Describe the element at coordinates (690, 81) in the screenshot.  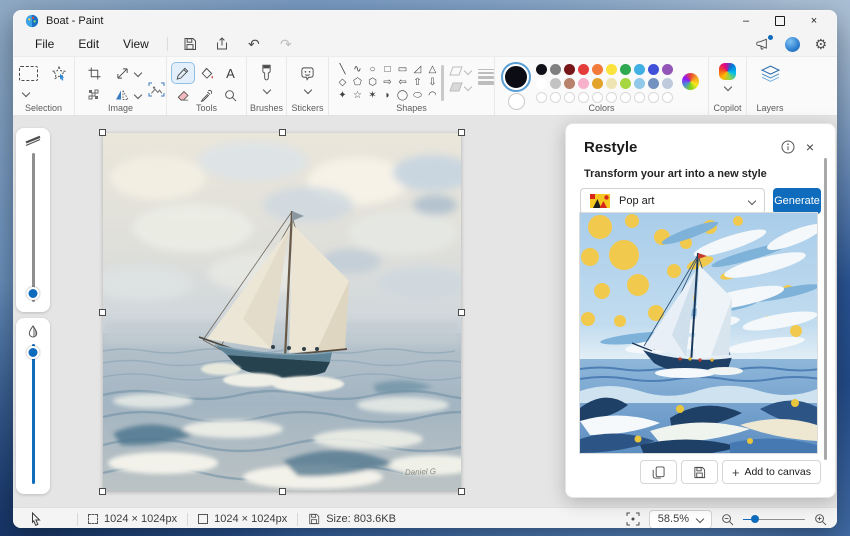
I see `edit-colors-button` at that location.